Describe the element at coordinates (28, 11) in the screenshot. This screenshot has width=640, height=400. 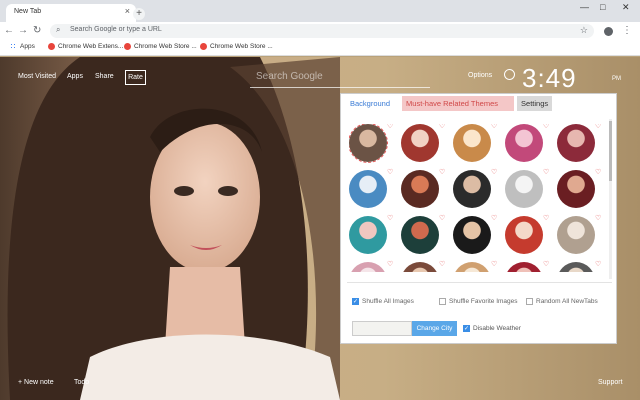
I see `tab-title: New Tab` at that location.